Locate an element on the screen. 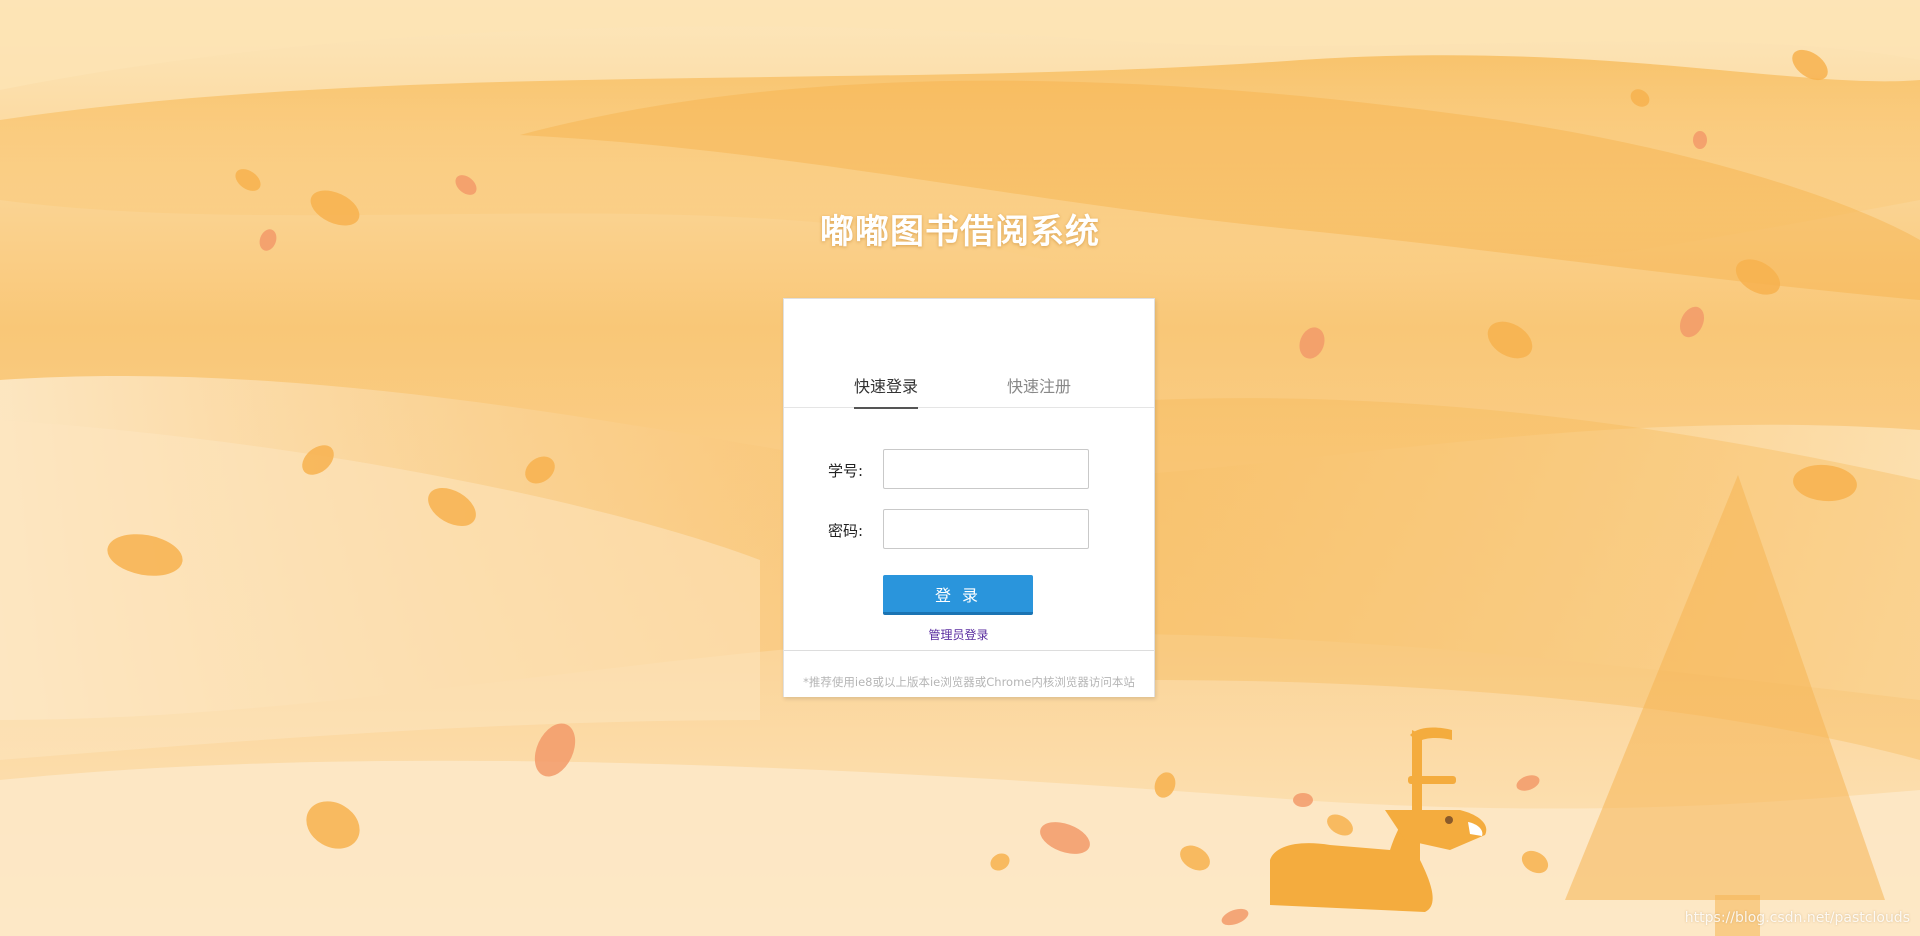  site-title: 嘟嘟图书借阅系统 is located at coordinates (960, 232).